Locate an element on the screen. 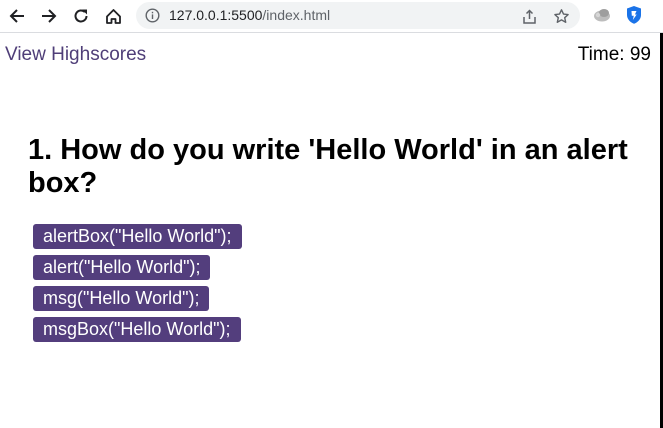  back-icon is located at coordinates (16, 16).